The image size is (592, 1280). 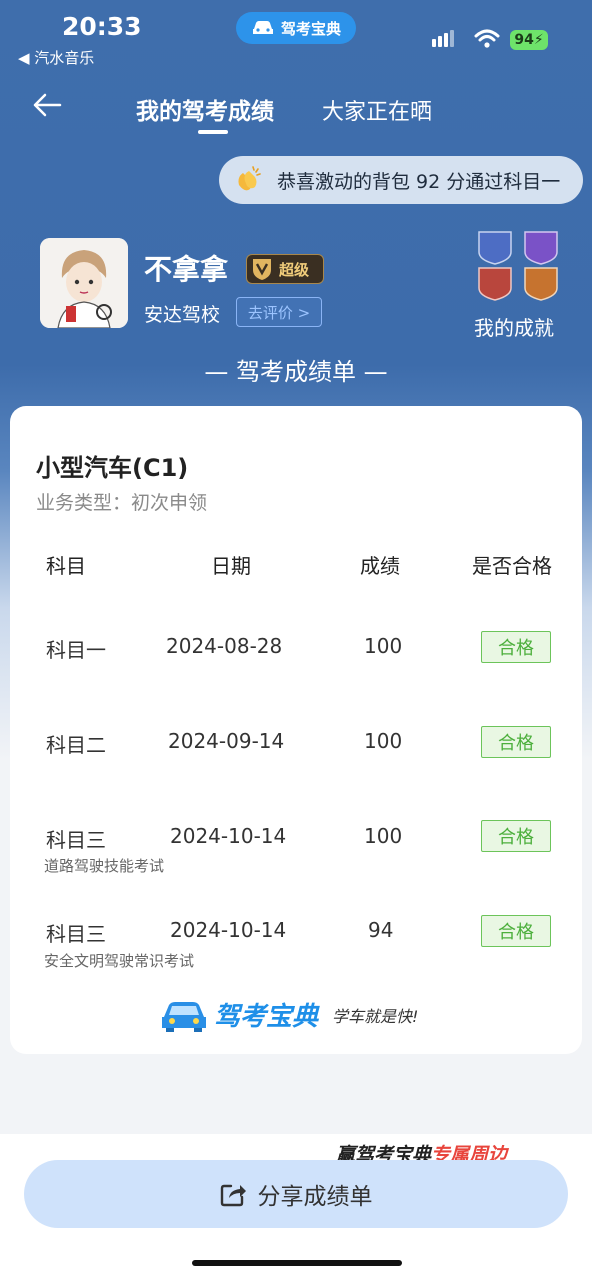 I want to click on battery-icon: 94 ⚡, so click(x=529, y=40).